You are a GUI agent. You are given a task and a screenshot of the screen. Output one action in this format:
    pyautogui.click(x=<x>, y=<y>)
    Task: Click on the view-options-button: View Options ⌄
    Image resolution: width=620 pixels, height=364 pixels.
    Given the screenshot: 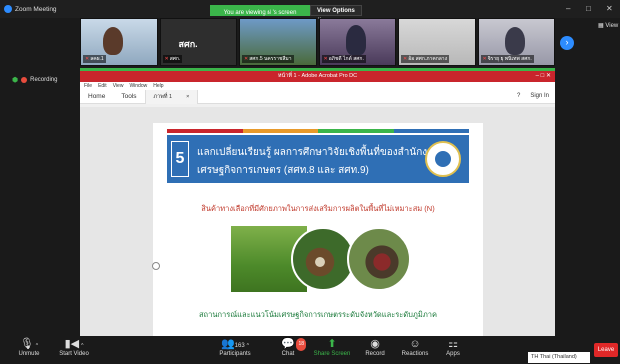 What is the action you would take?
    pyautogui.click(x=336, y=13)
    